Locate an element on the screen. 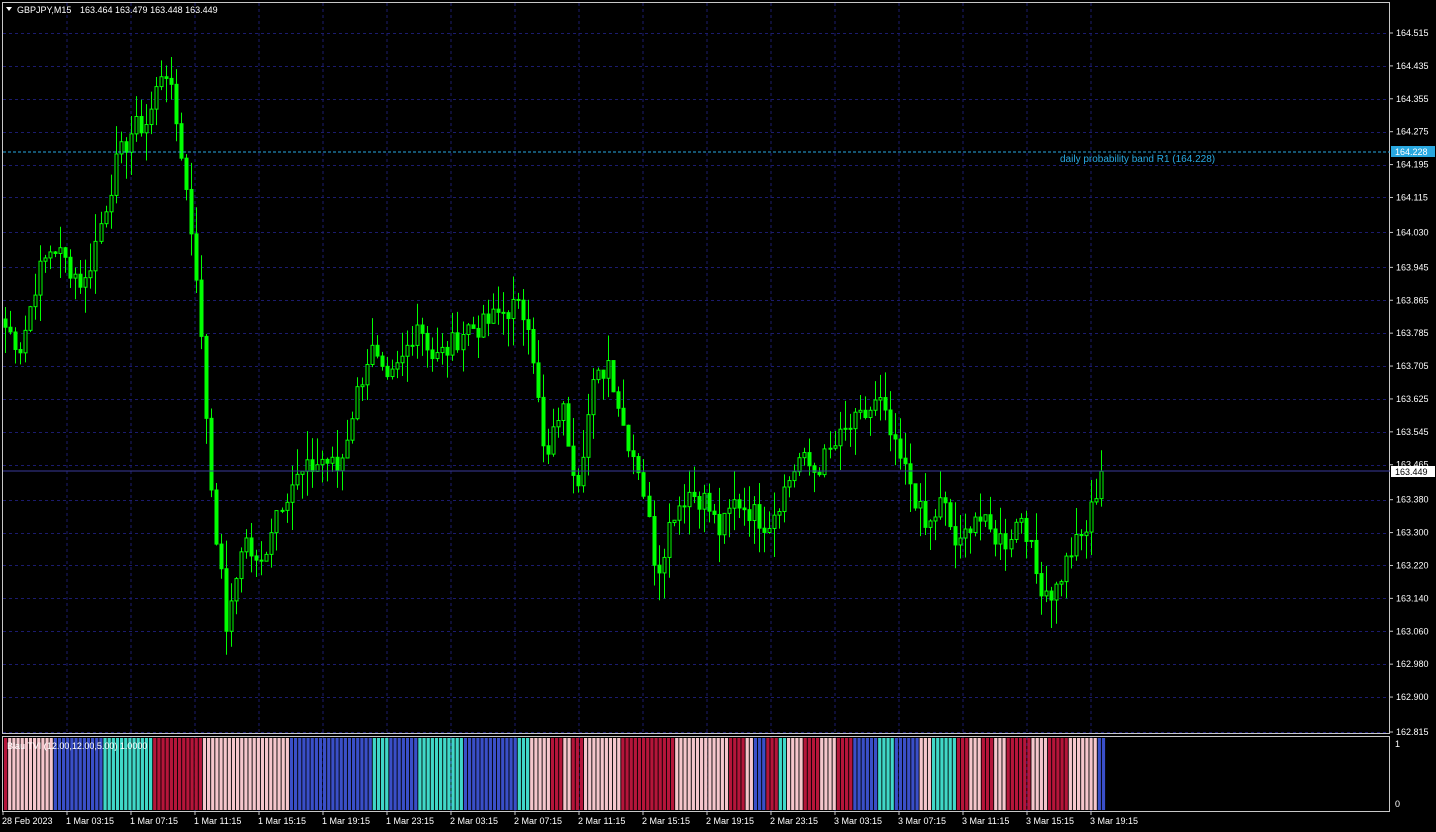 The width and height of the screenshot is (1436, 832). time-tick-label: 3 Mar 19:15 is located at coordinates (1114, 821).